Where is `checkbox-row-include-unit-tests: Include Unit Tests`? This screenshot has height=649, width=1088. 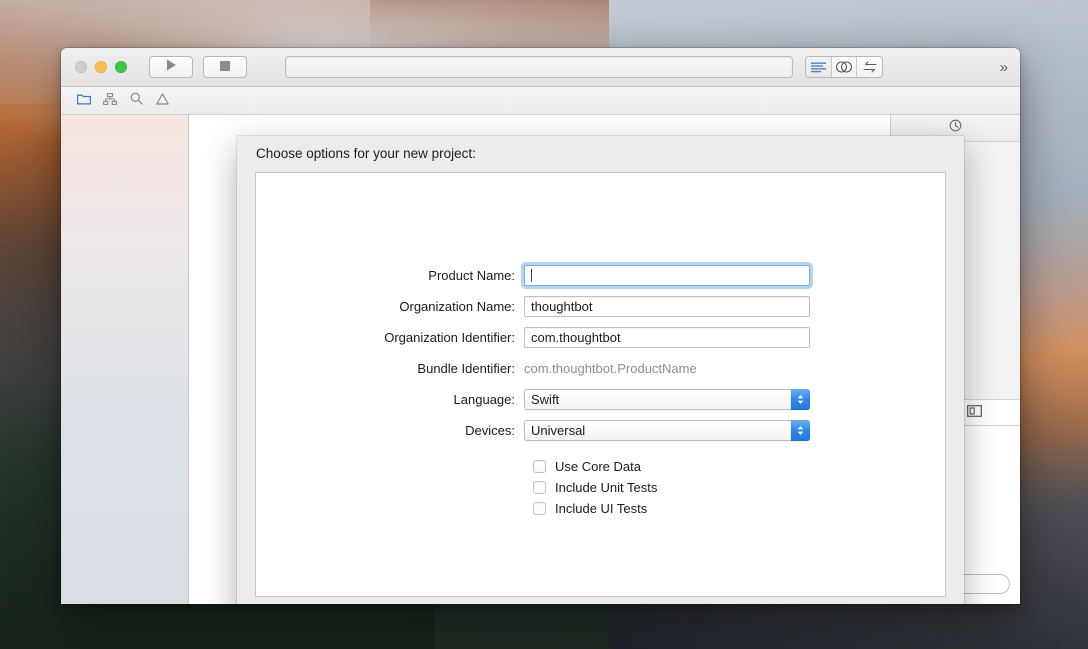 checkbox-row-include-unit-tests: Include Unit Tests is located at coordinates (600, 487).